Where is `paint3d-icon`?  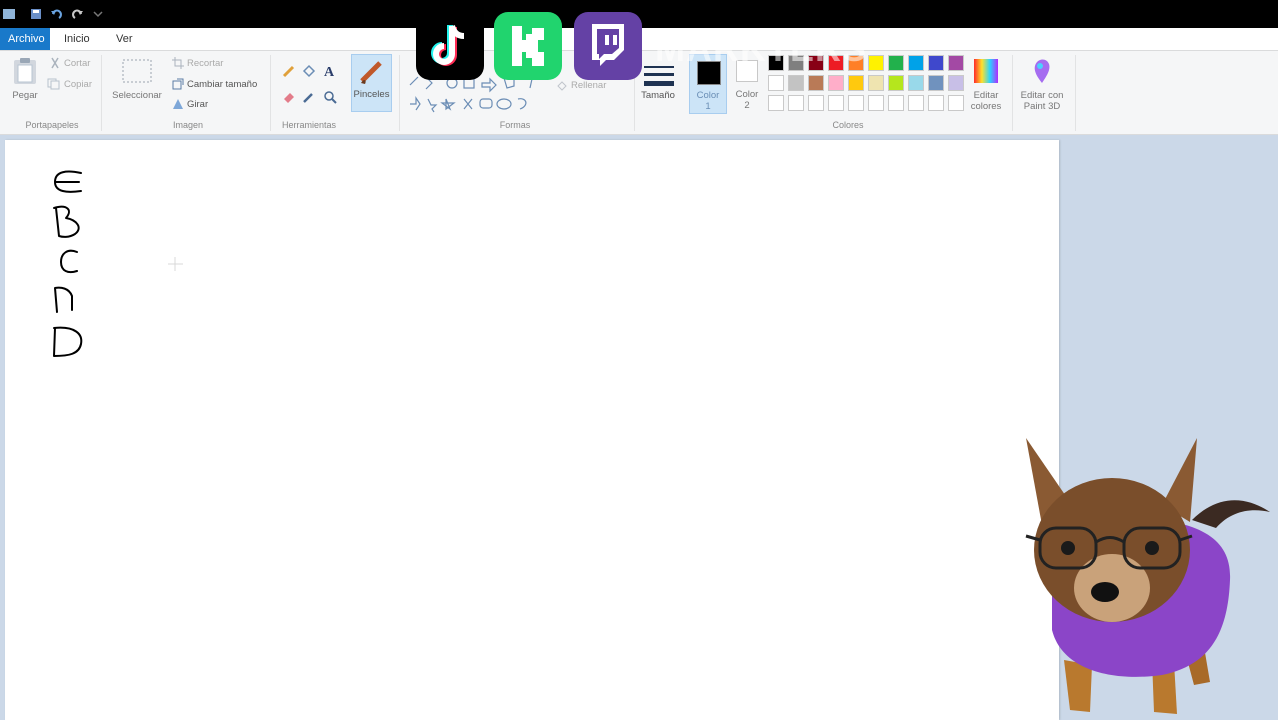 paint3d-icon is located at coordinates (1042, 71).